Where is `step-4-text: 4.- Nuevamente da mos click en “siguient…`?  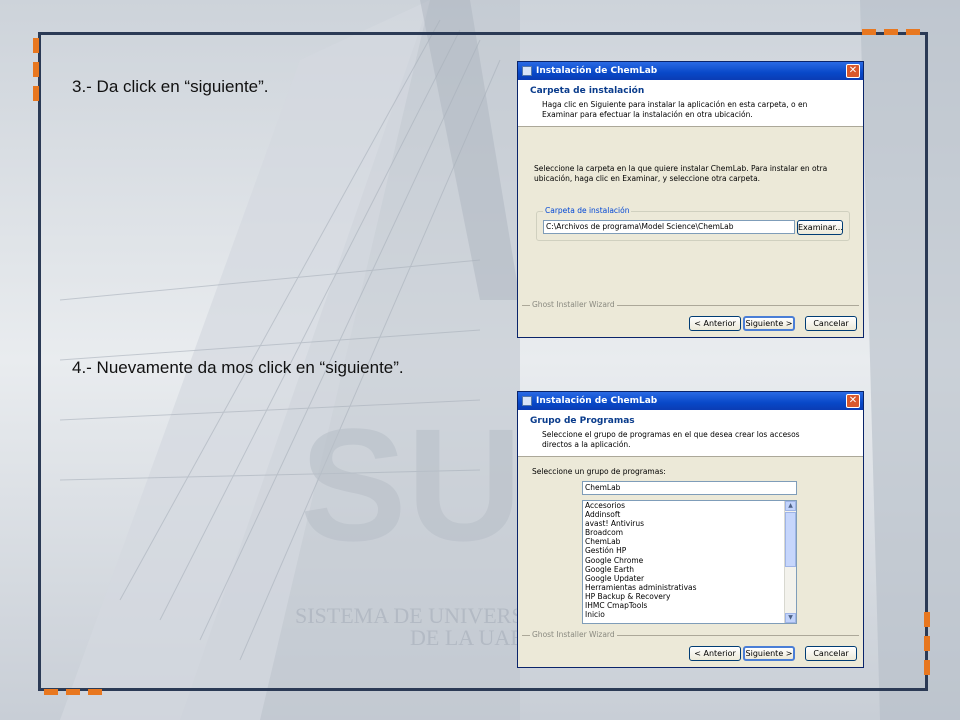 step-4-text: 4.- Nuevamente da mos click en “siguient… is located at coordinates (238, 367).